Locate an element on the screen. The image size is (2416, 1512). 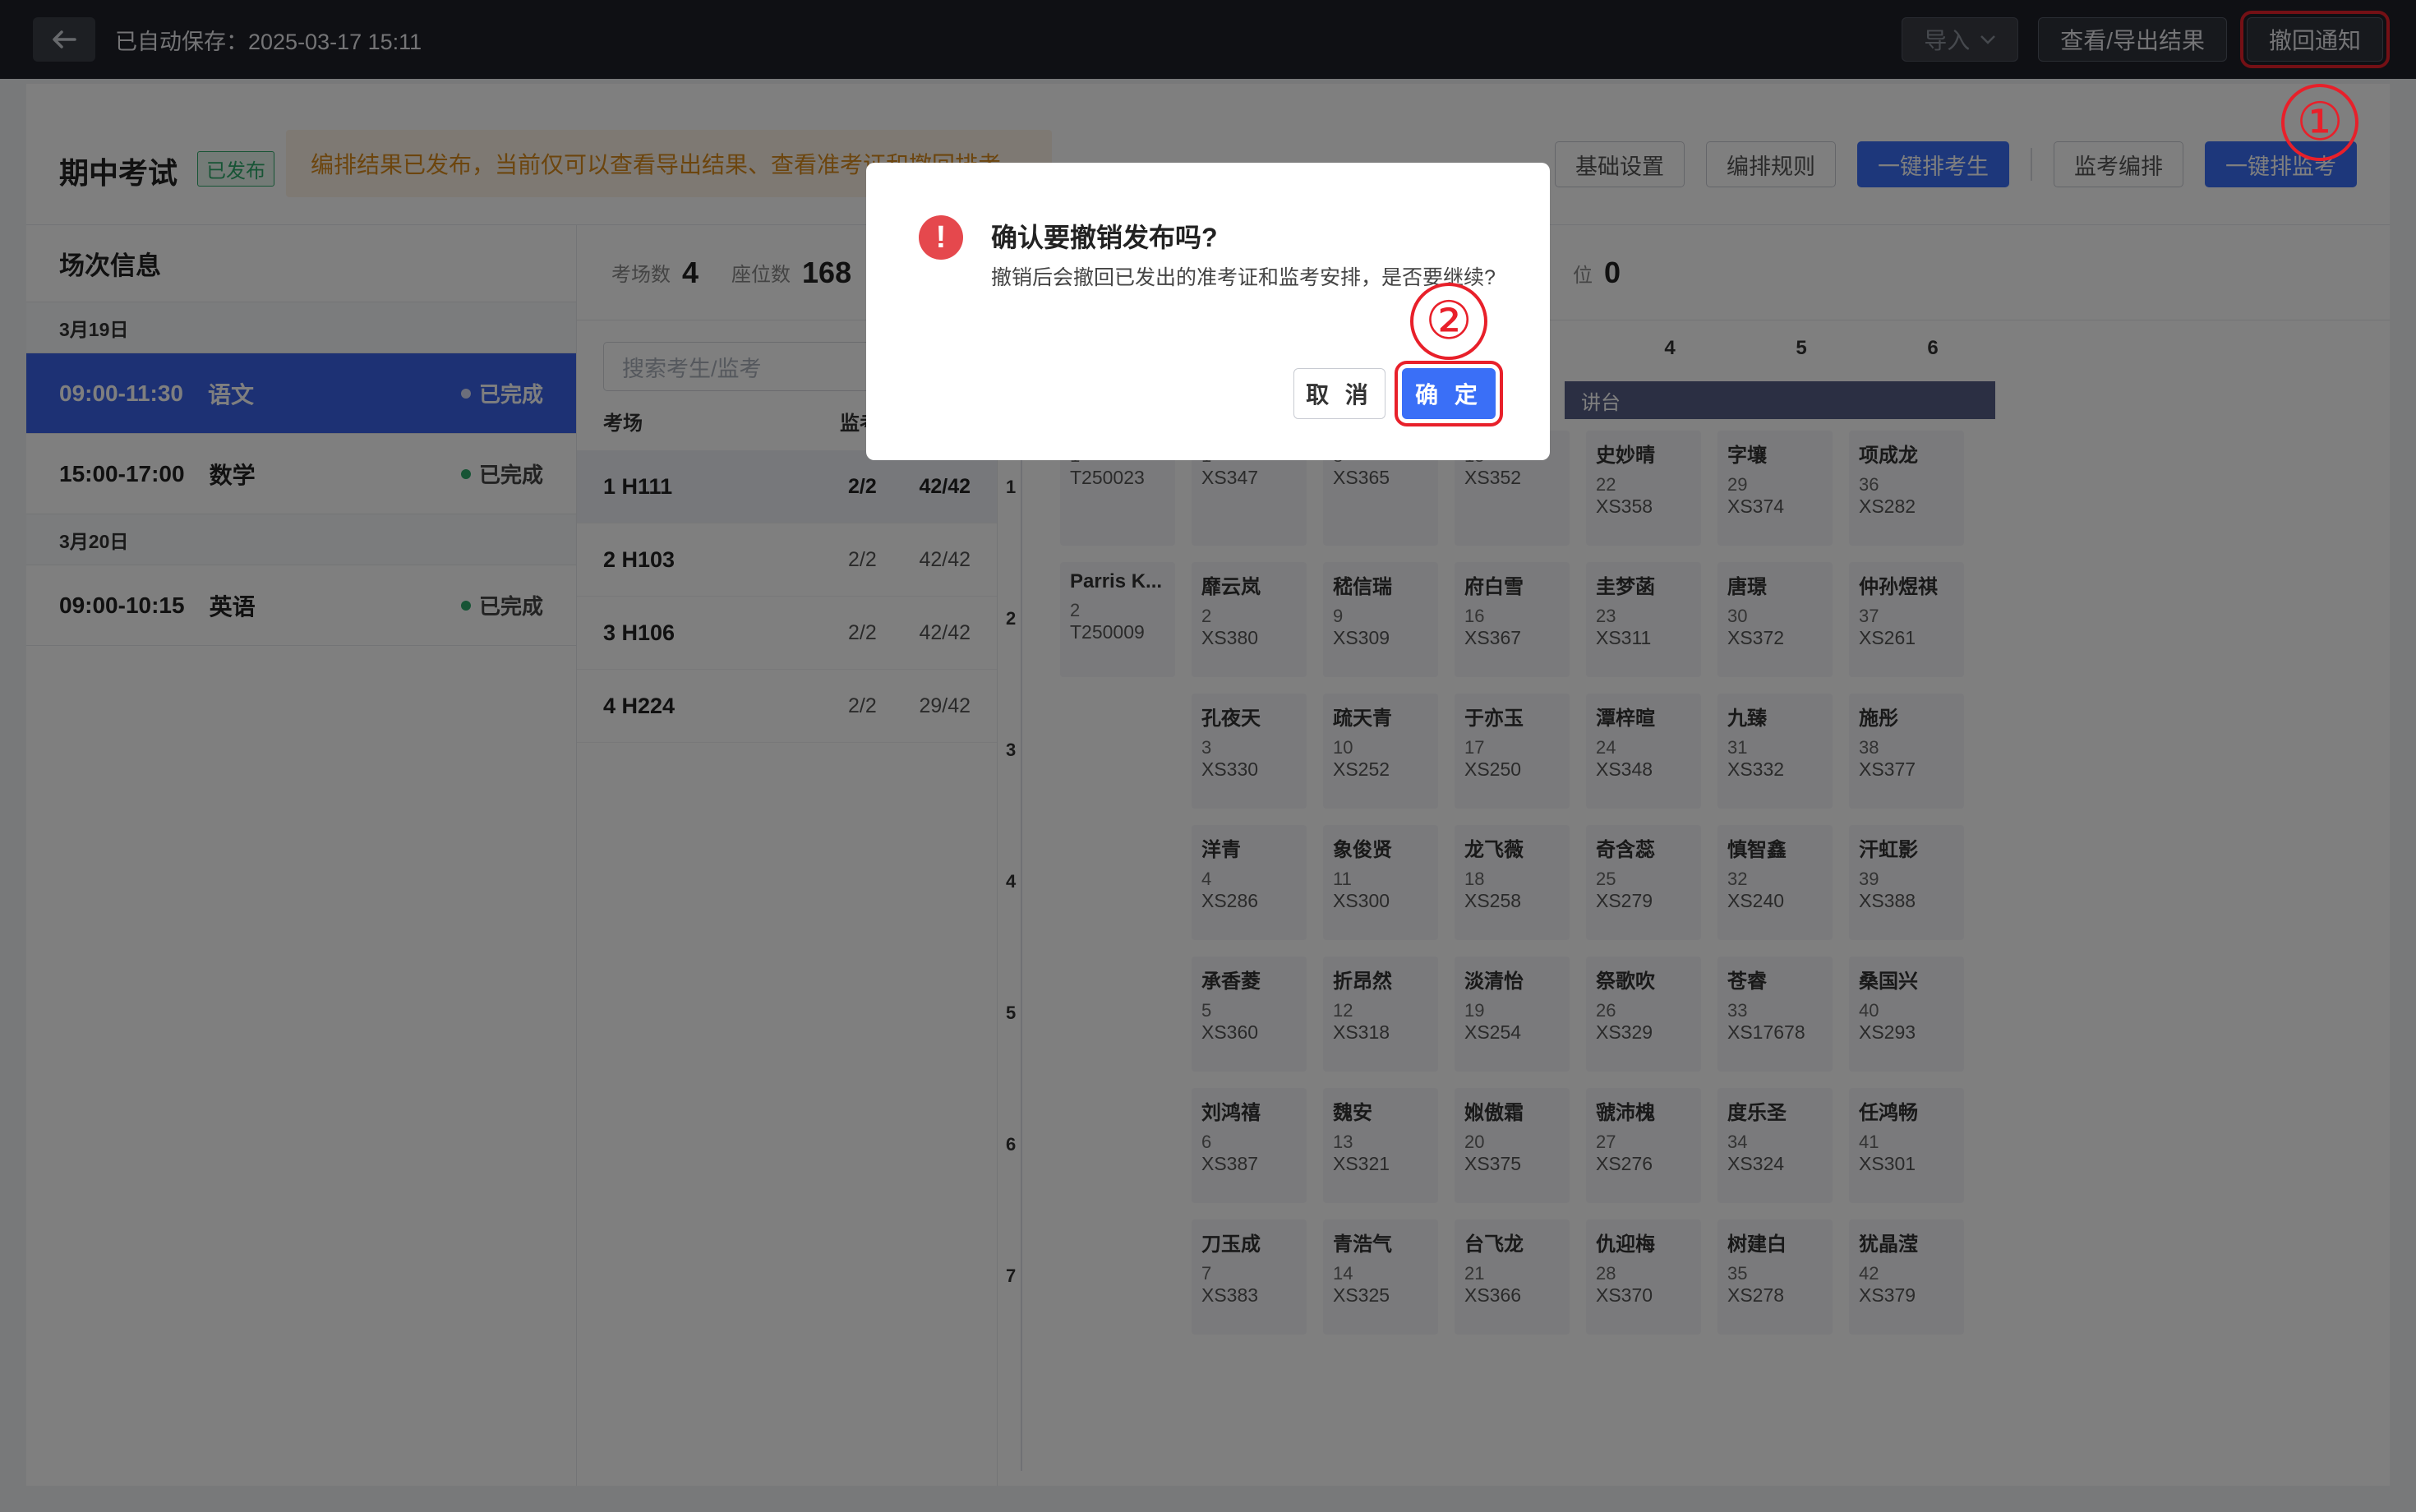
dialog-title: 确认要撤销发布吗? is located at coordinates (1105, 238).